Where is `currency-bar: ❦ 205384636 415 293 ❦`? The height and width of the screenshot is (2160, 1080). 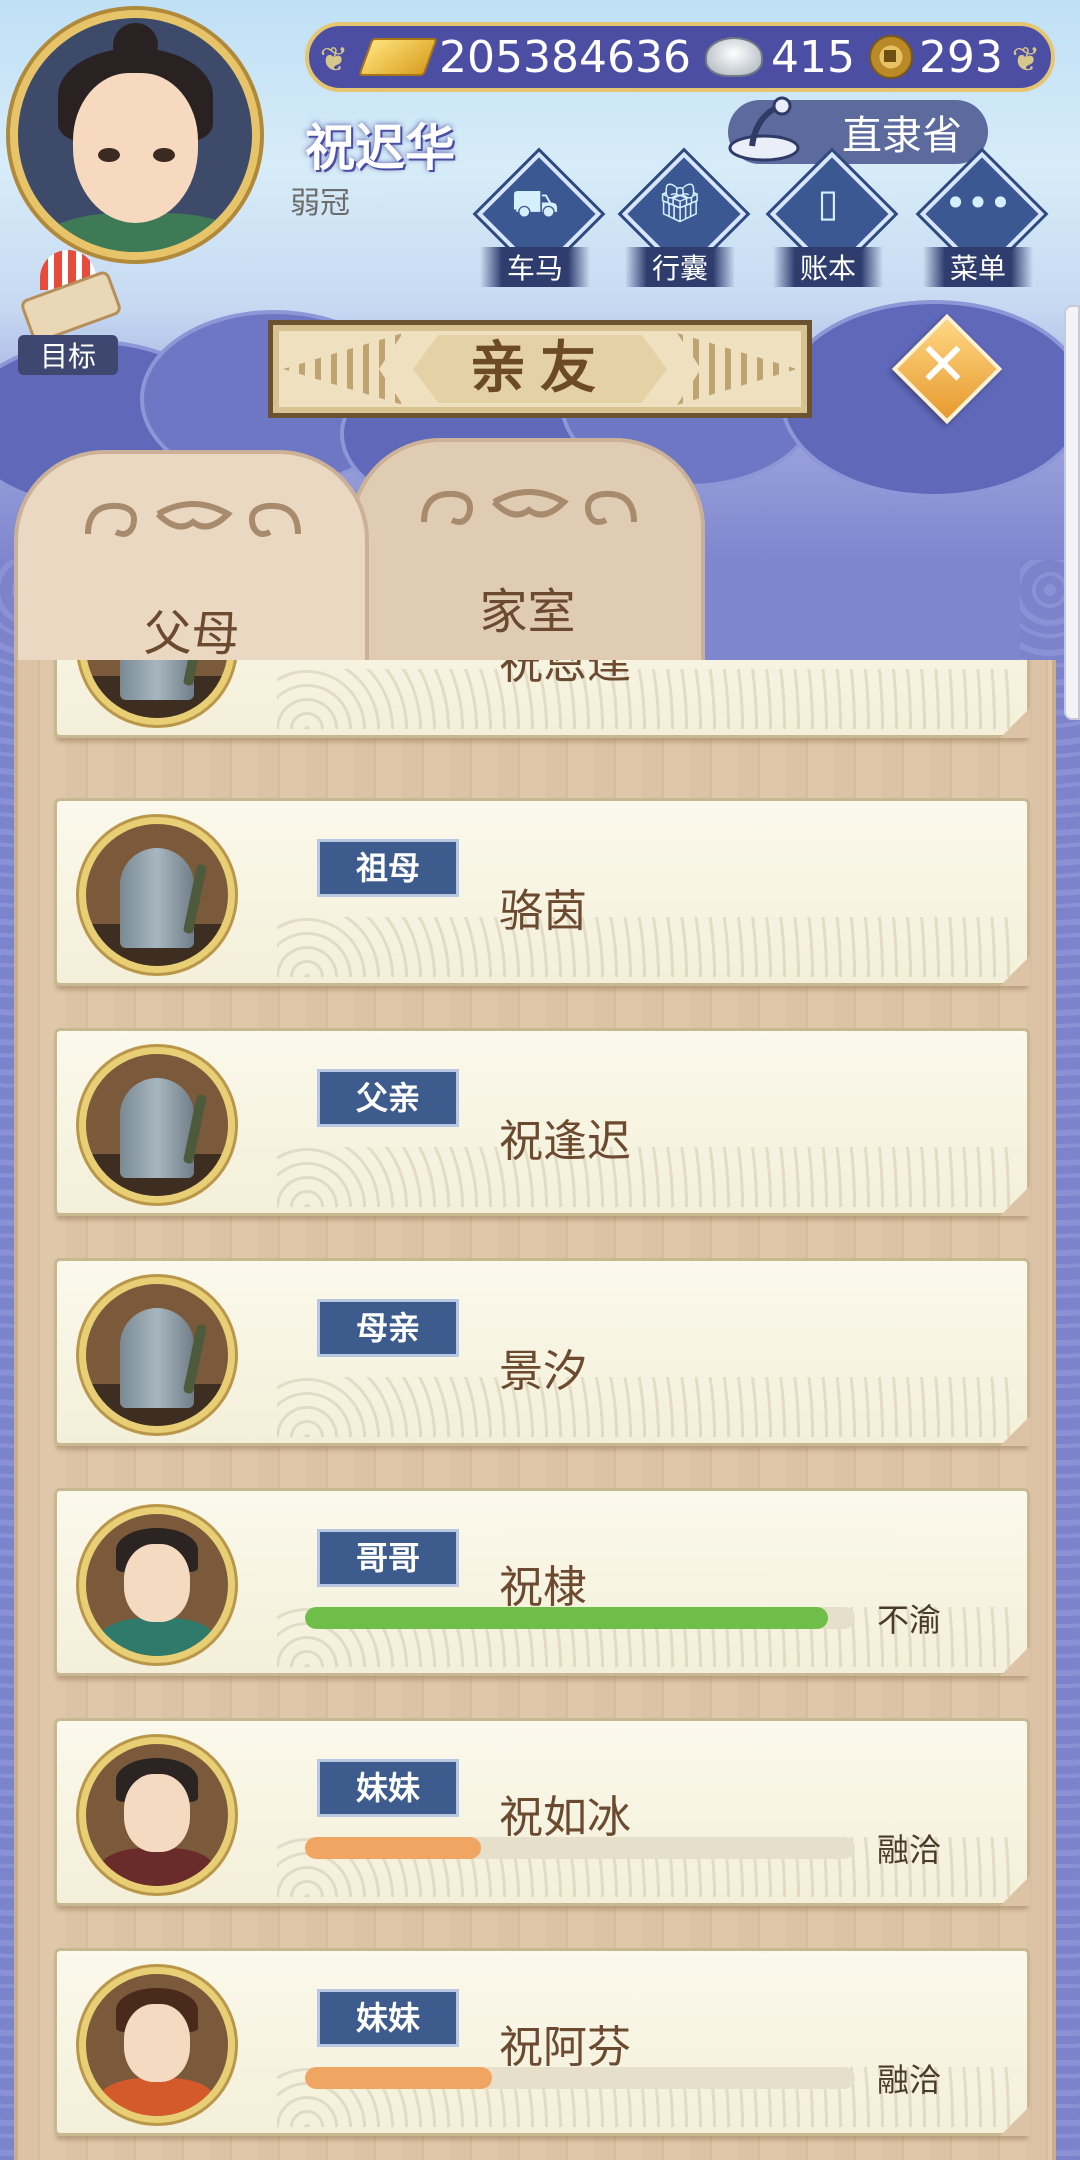
currency-bar: ❦ 205384636 415 293 ❦ is located at coordinates (680, 57).